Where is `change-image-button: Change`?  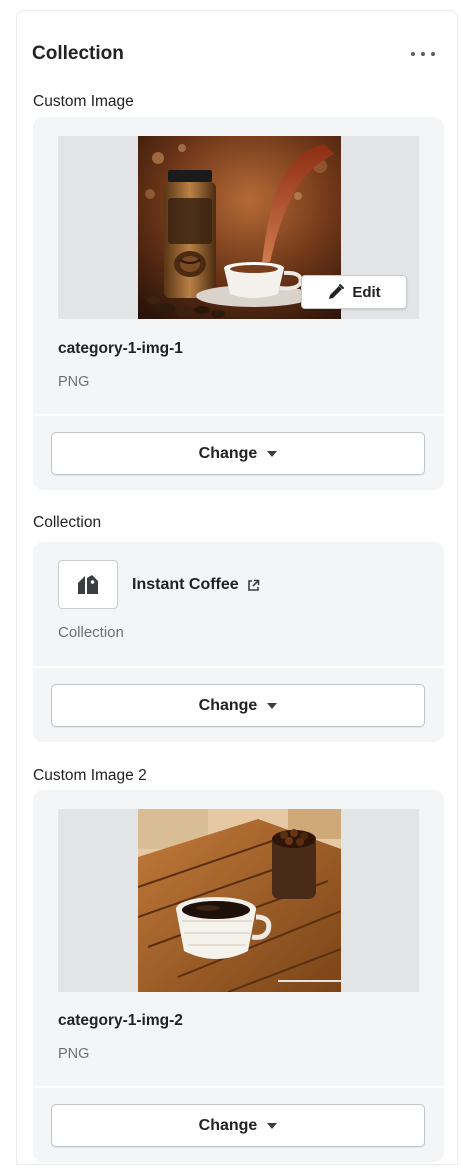
change-image-button: Change is located at coordinates (238, 453).